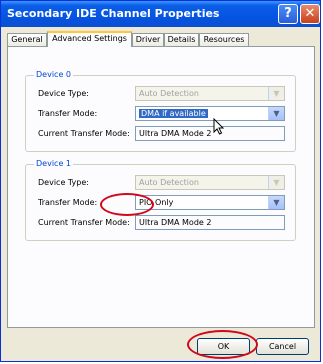 The width and height of the screenshot is (323, 364). Describe the element at coordinates (223, 346) in the screenshot. I see `ok-button: OK` at that location.